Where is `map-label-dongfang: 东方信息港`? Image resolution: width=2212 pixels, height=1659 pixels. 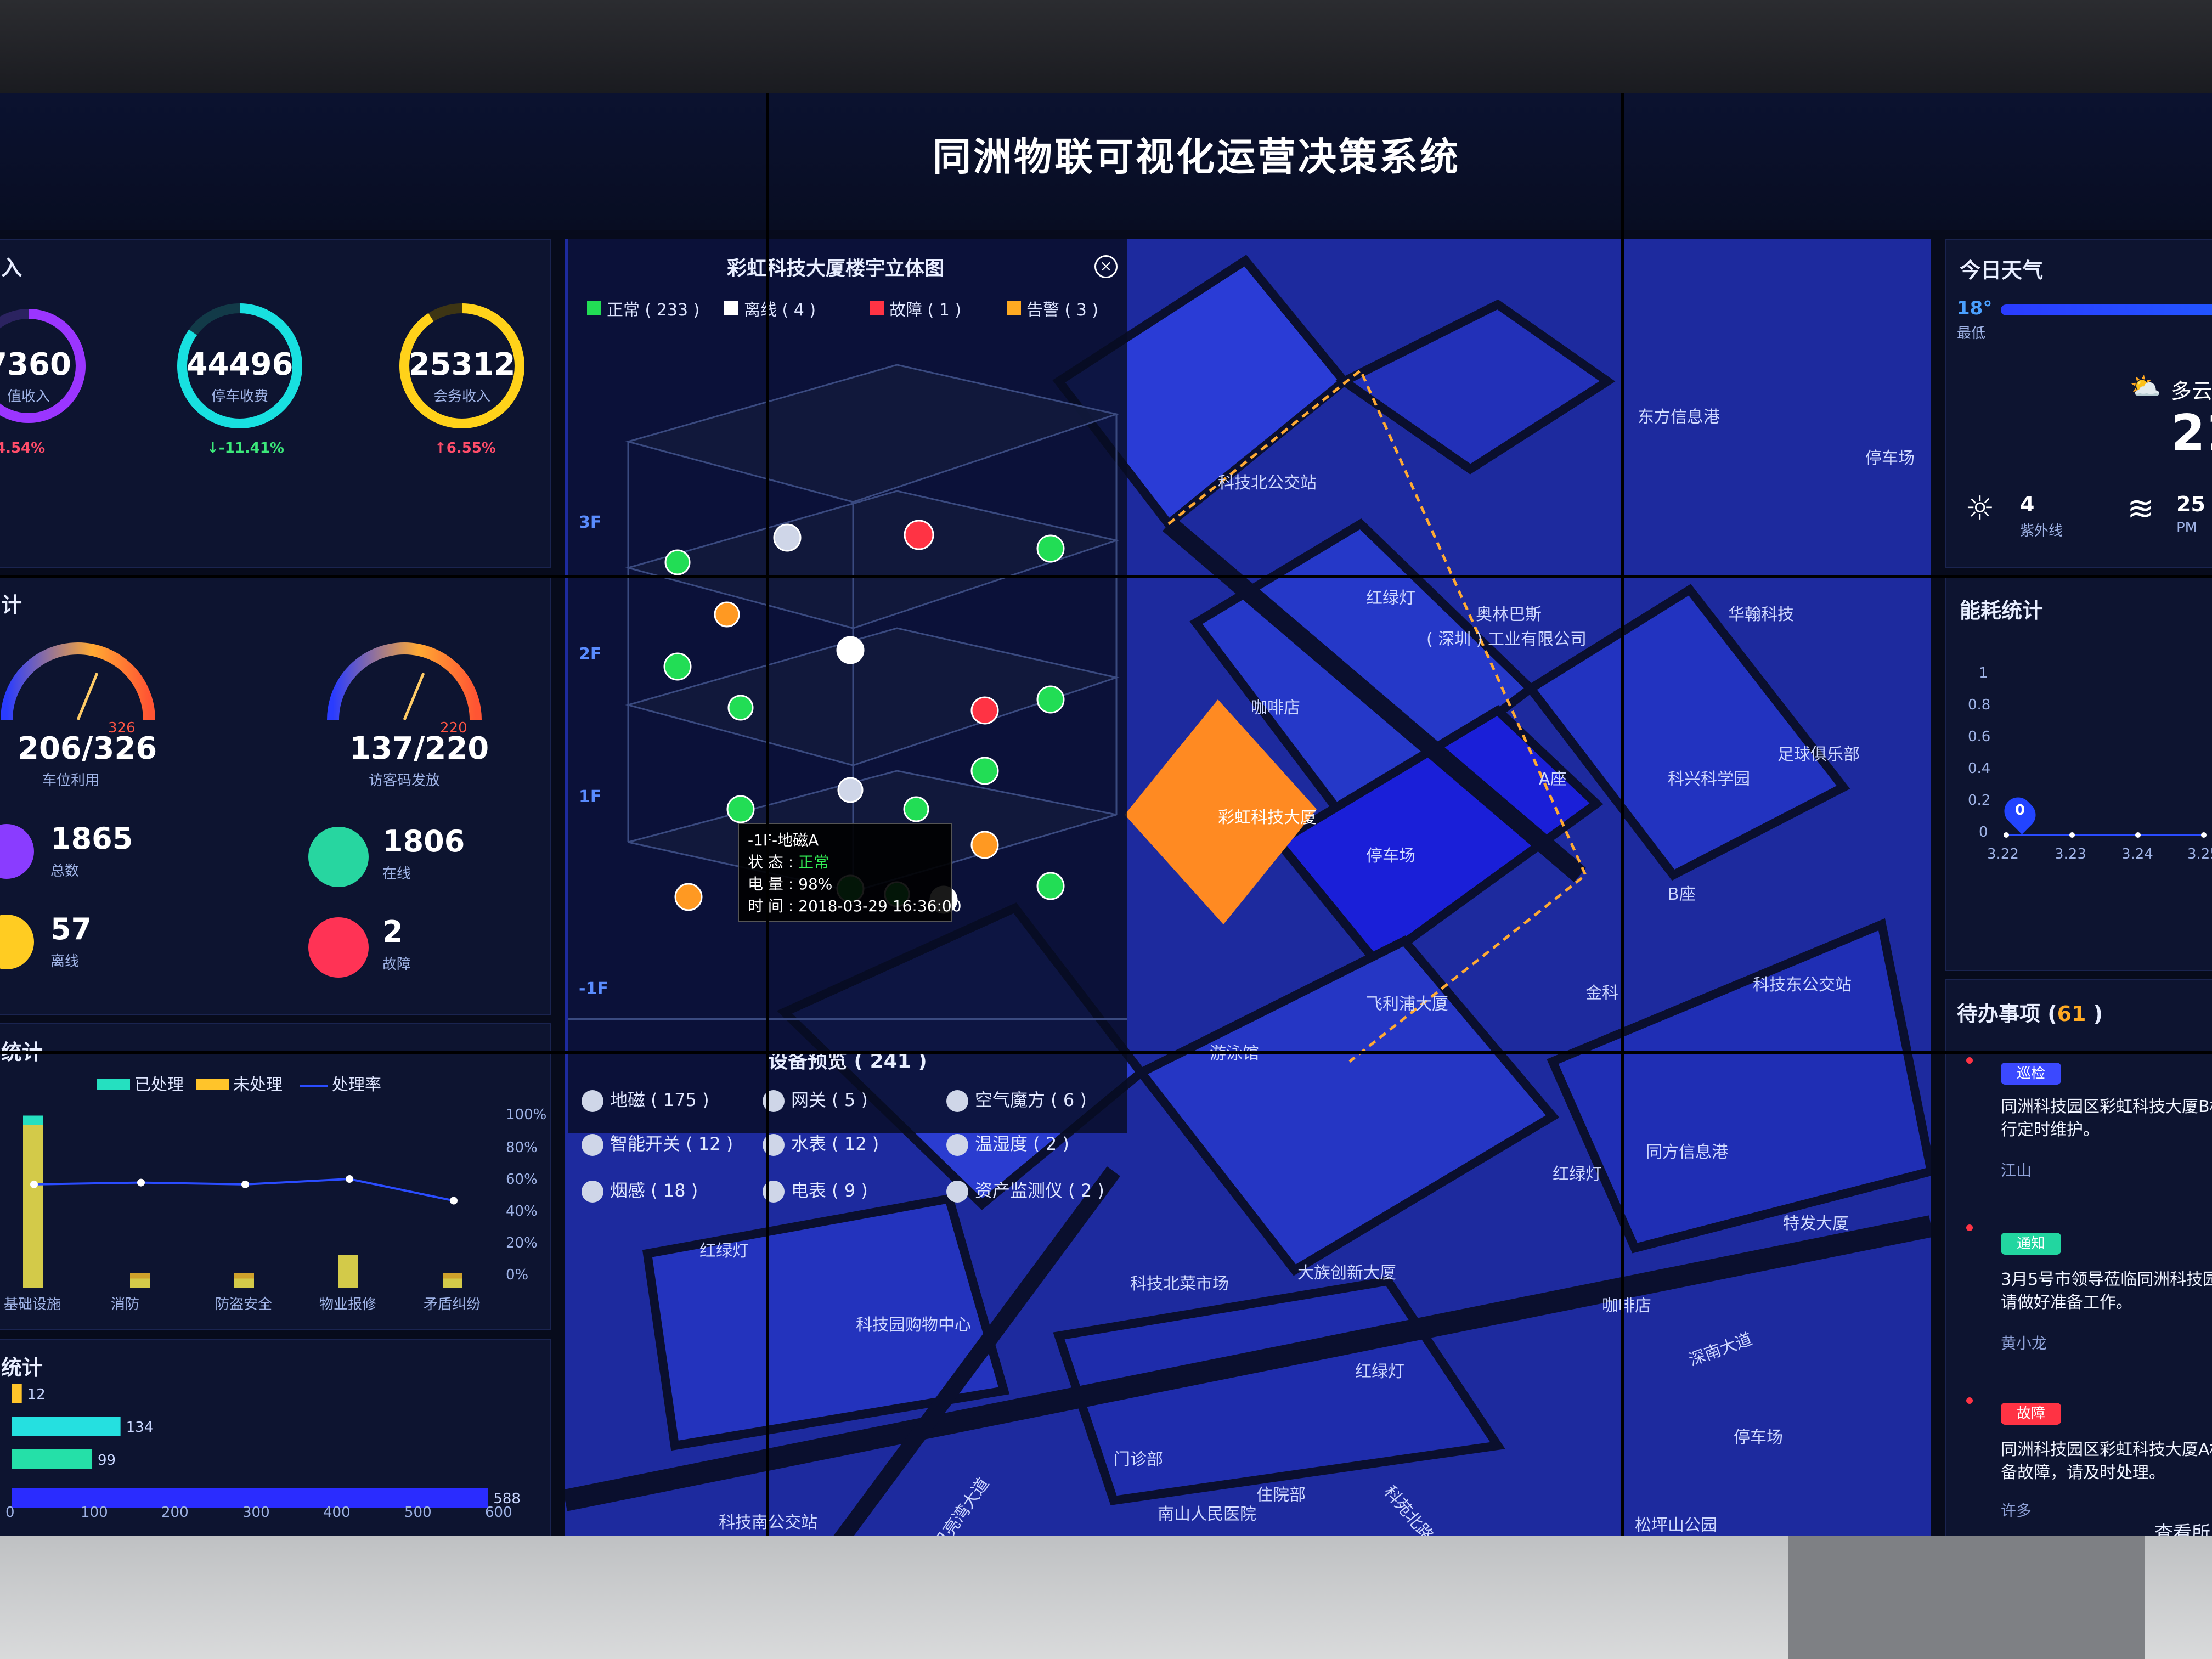
map-label-dongfang: 东方信息港 is located at coordinates (1679, 415).